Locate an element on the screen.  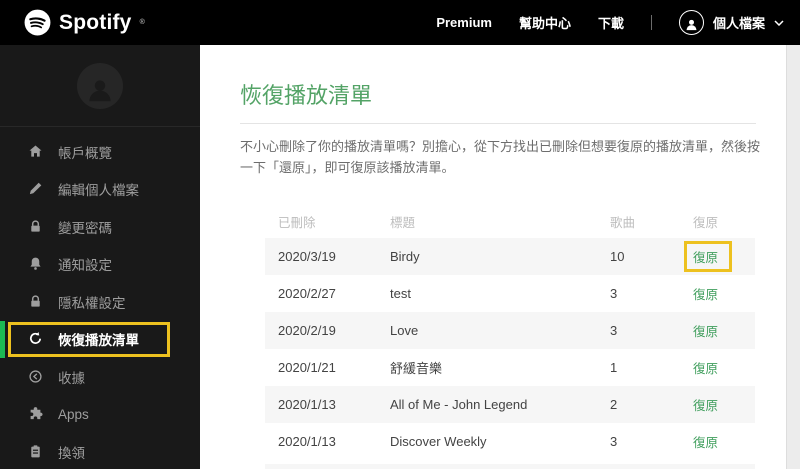
profile-label: 個人檔案 is located at coordinates (738, 23).